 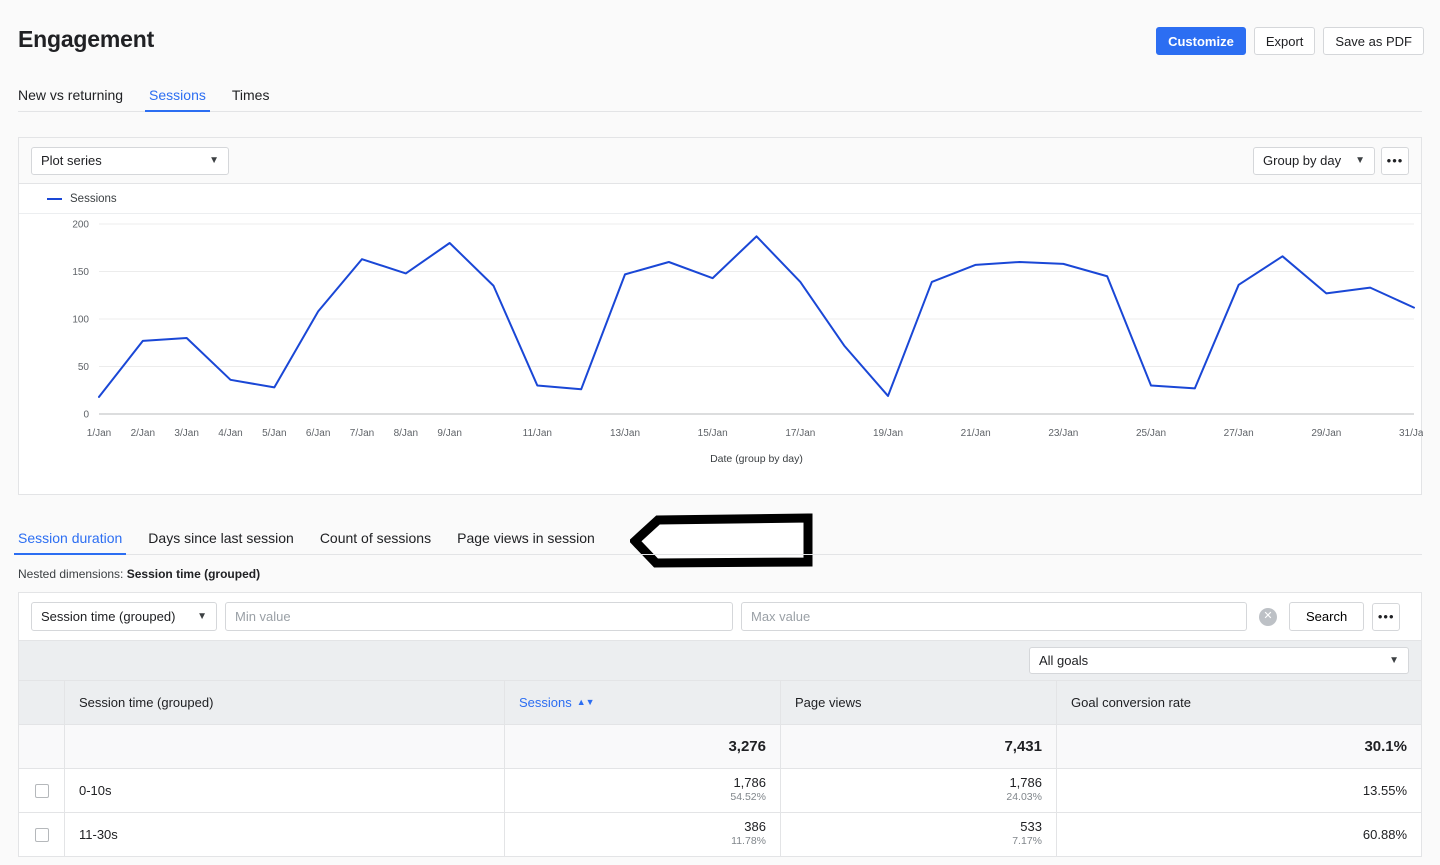 What do you see at coordinates (193, 574) in the screenshot?
I see `nested-dimensions-value: Session time (grouped)` at bounding box center [193, 574].